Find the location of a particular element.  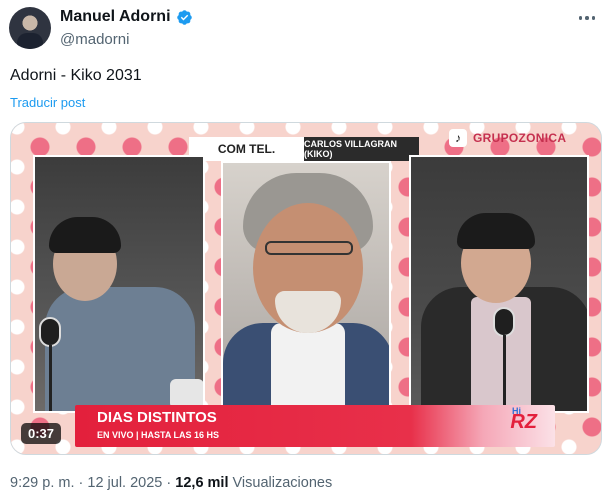

author-display-name: Manuel Adorni is located at coordinates (115, 17).